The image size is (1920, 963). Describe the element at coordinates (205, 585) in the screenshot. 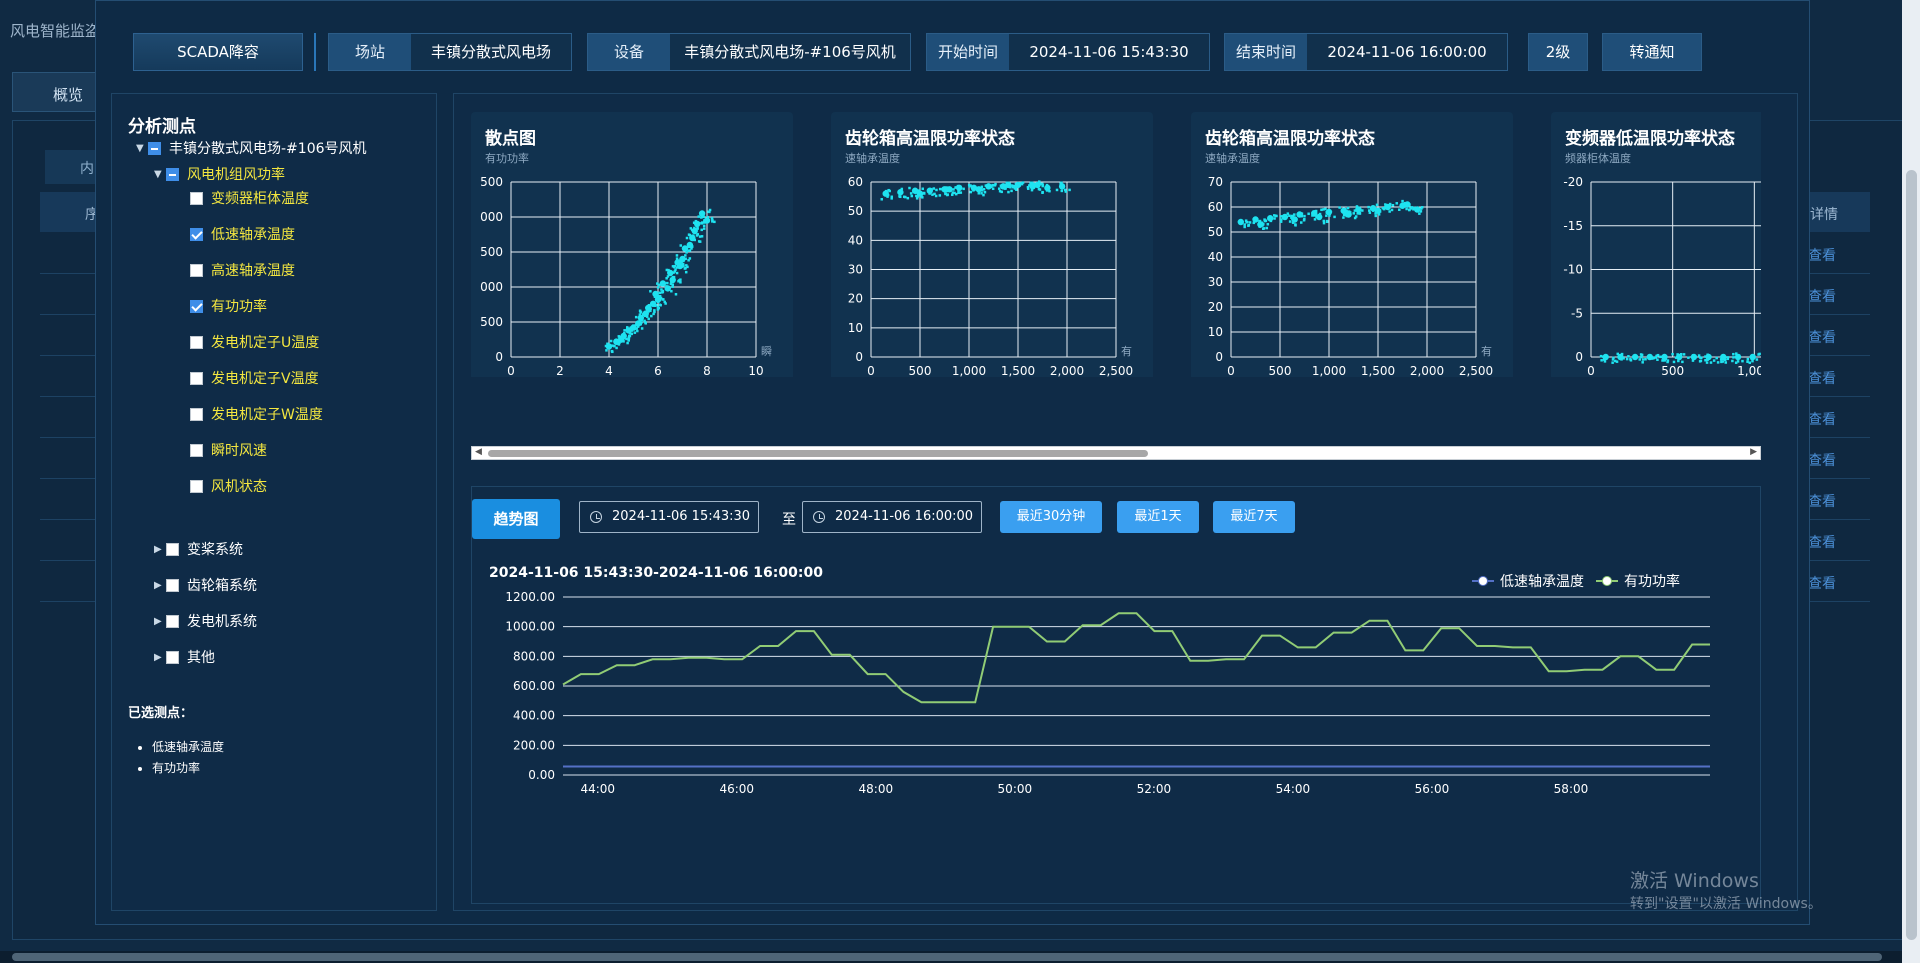

I see `tree-group: ▶ 齿轮箱系统` at that location.